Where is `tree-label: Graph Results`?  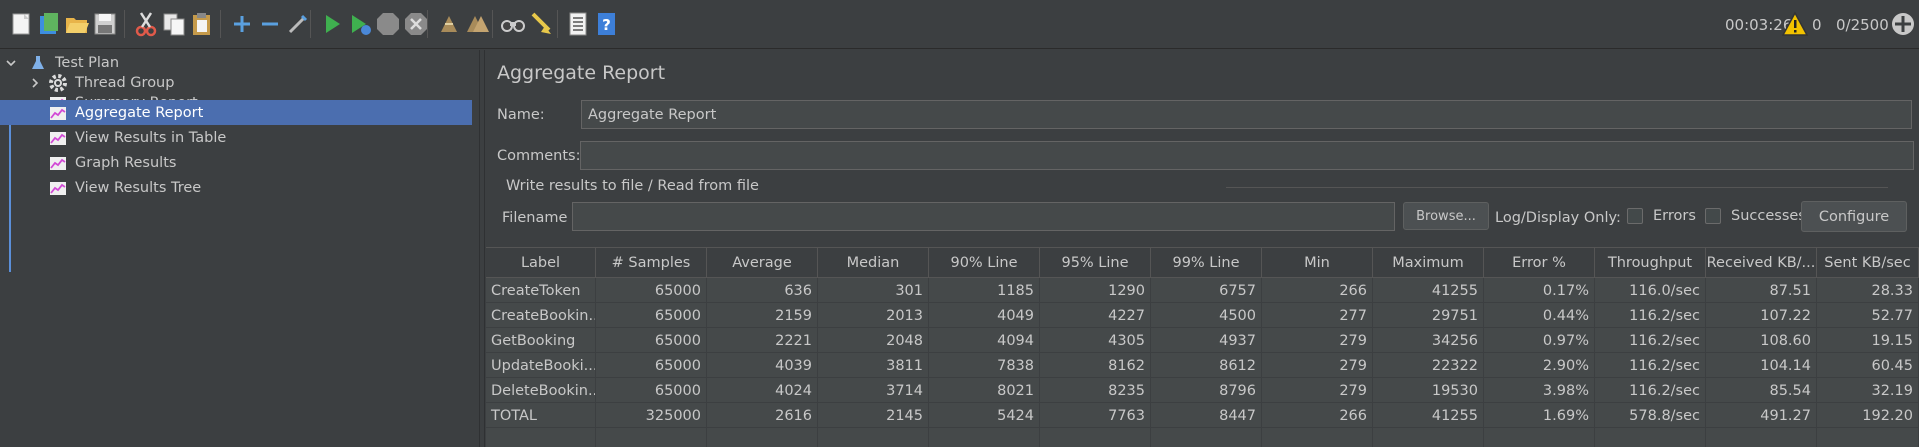 tree-label: Graph Results is located at coordinates (126, 162).